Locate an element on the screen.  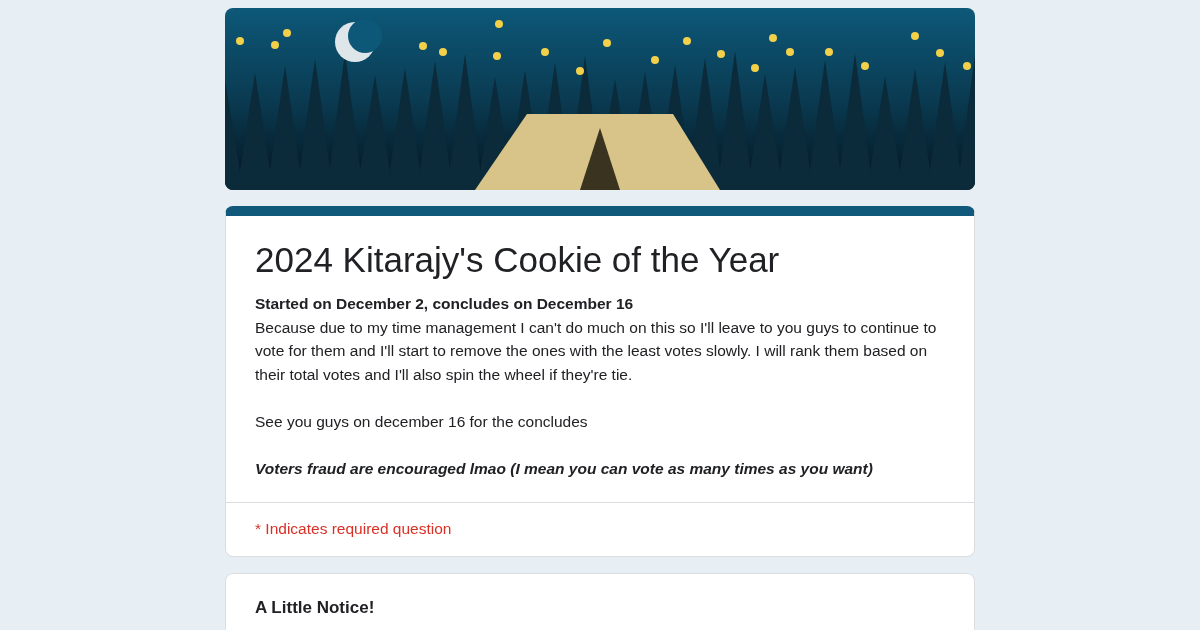
required-note: * Indicates required question is located at coordinates (600, 529).